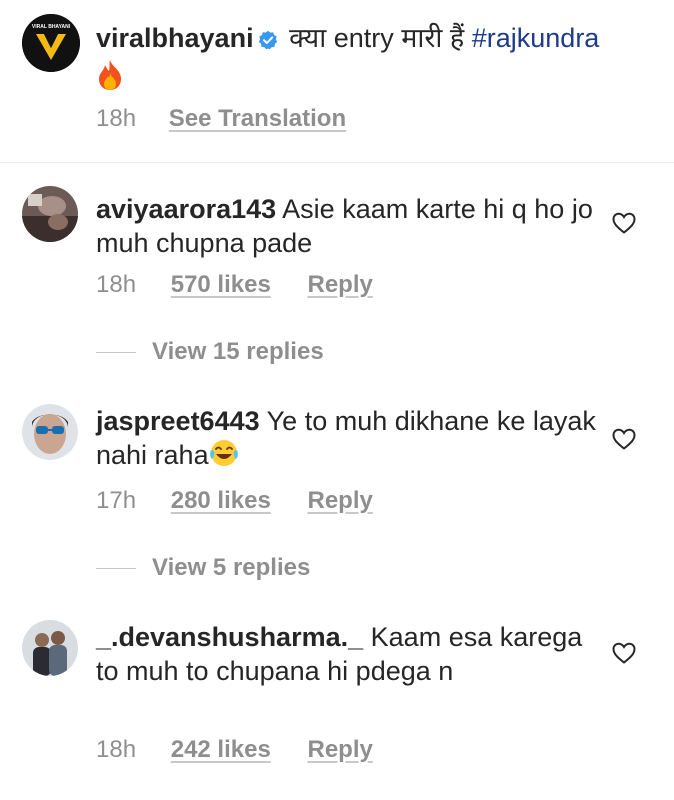 This screenshot has width=674, height=800. What do you see at coordinates (268, 41) in the screenshot?
I see `verified-badge-icon` at bounding box center [268, 41].